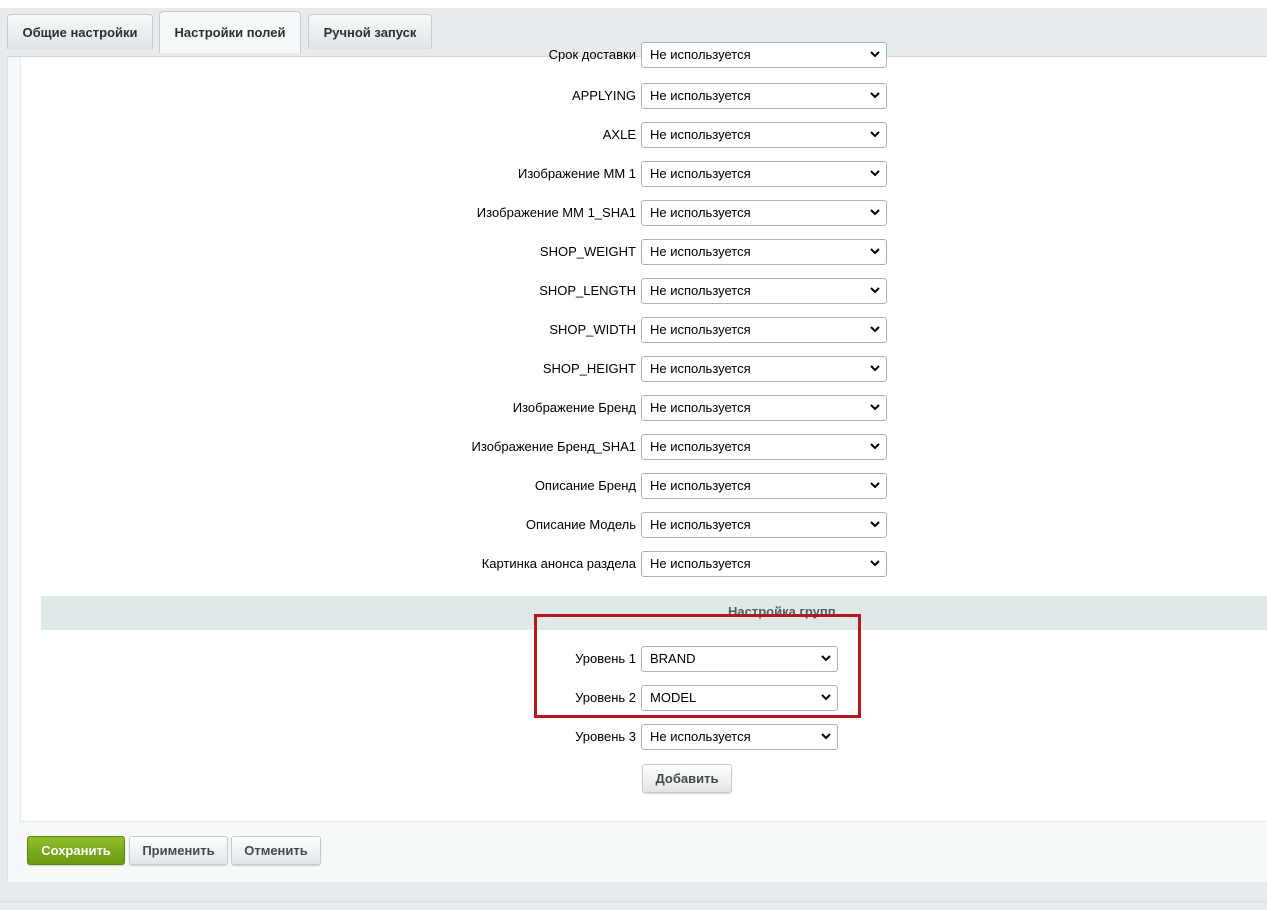 The width and height of the screenshot is (1267, 910). What do you see at coordinates (782, 611) in the screenshot?
I see `group-settings-title: Настройка групп` at bounding box center [782, 611].